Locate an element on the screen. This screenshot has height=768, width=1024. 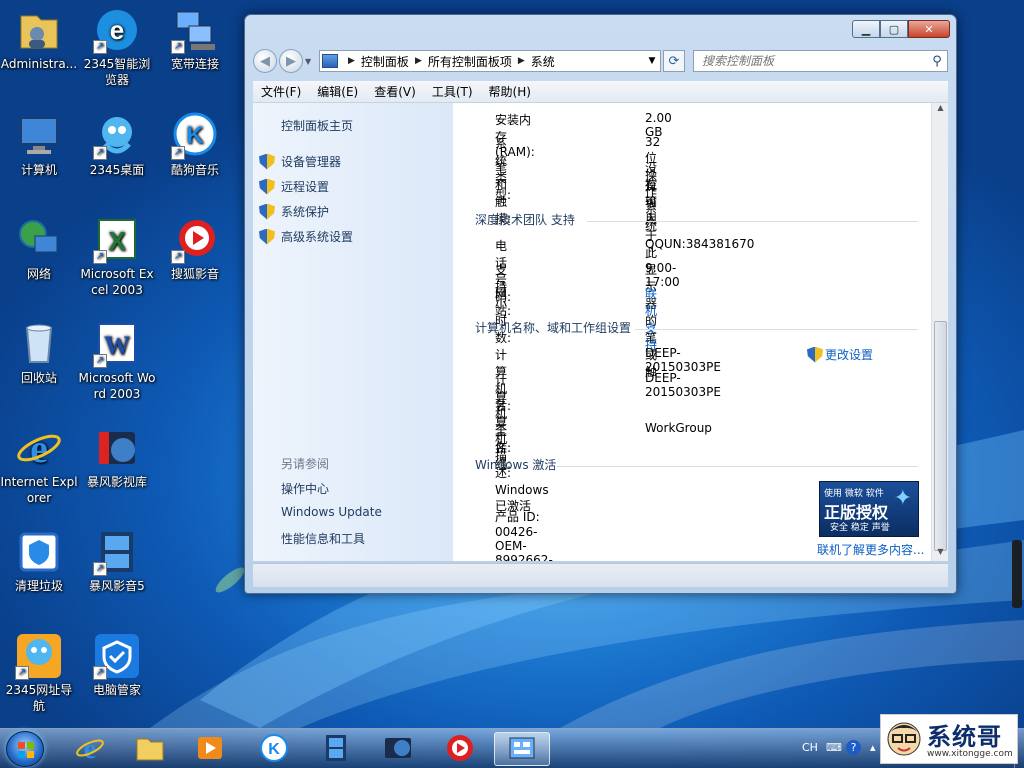
word-icon: W ↗ is located at coordinates (117, 344).